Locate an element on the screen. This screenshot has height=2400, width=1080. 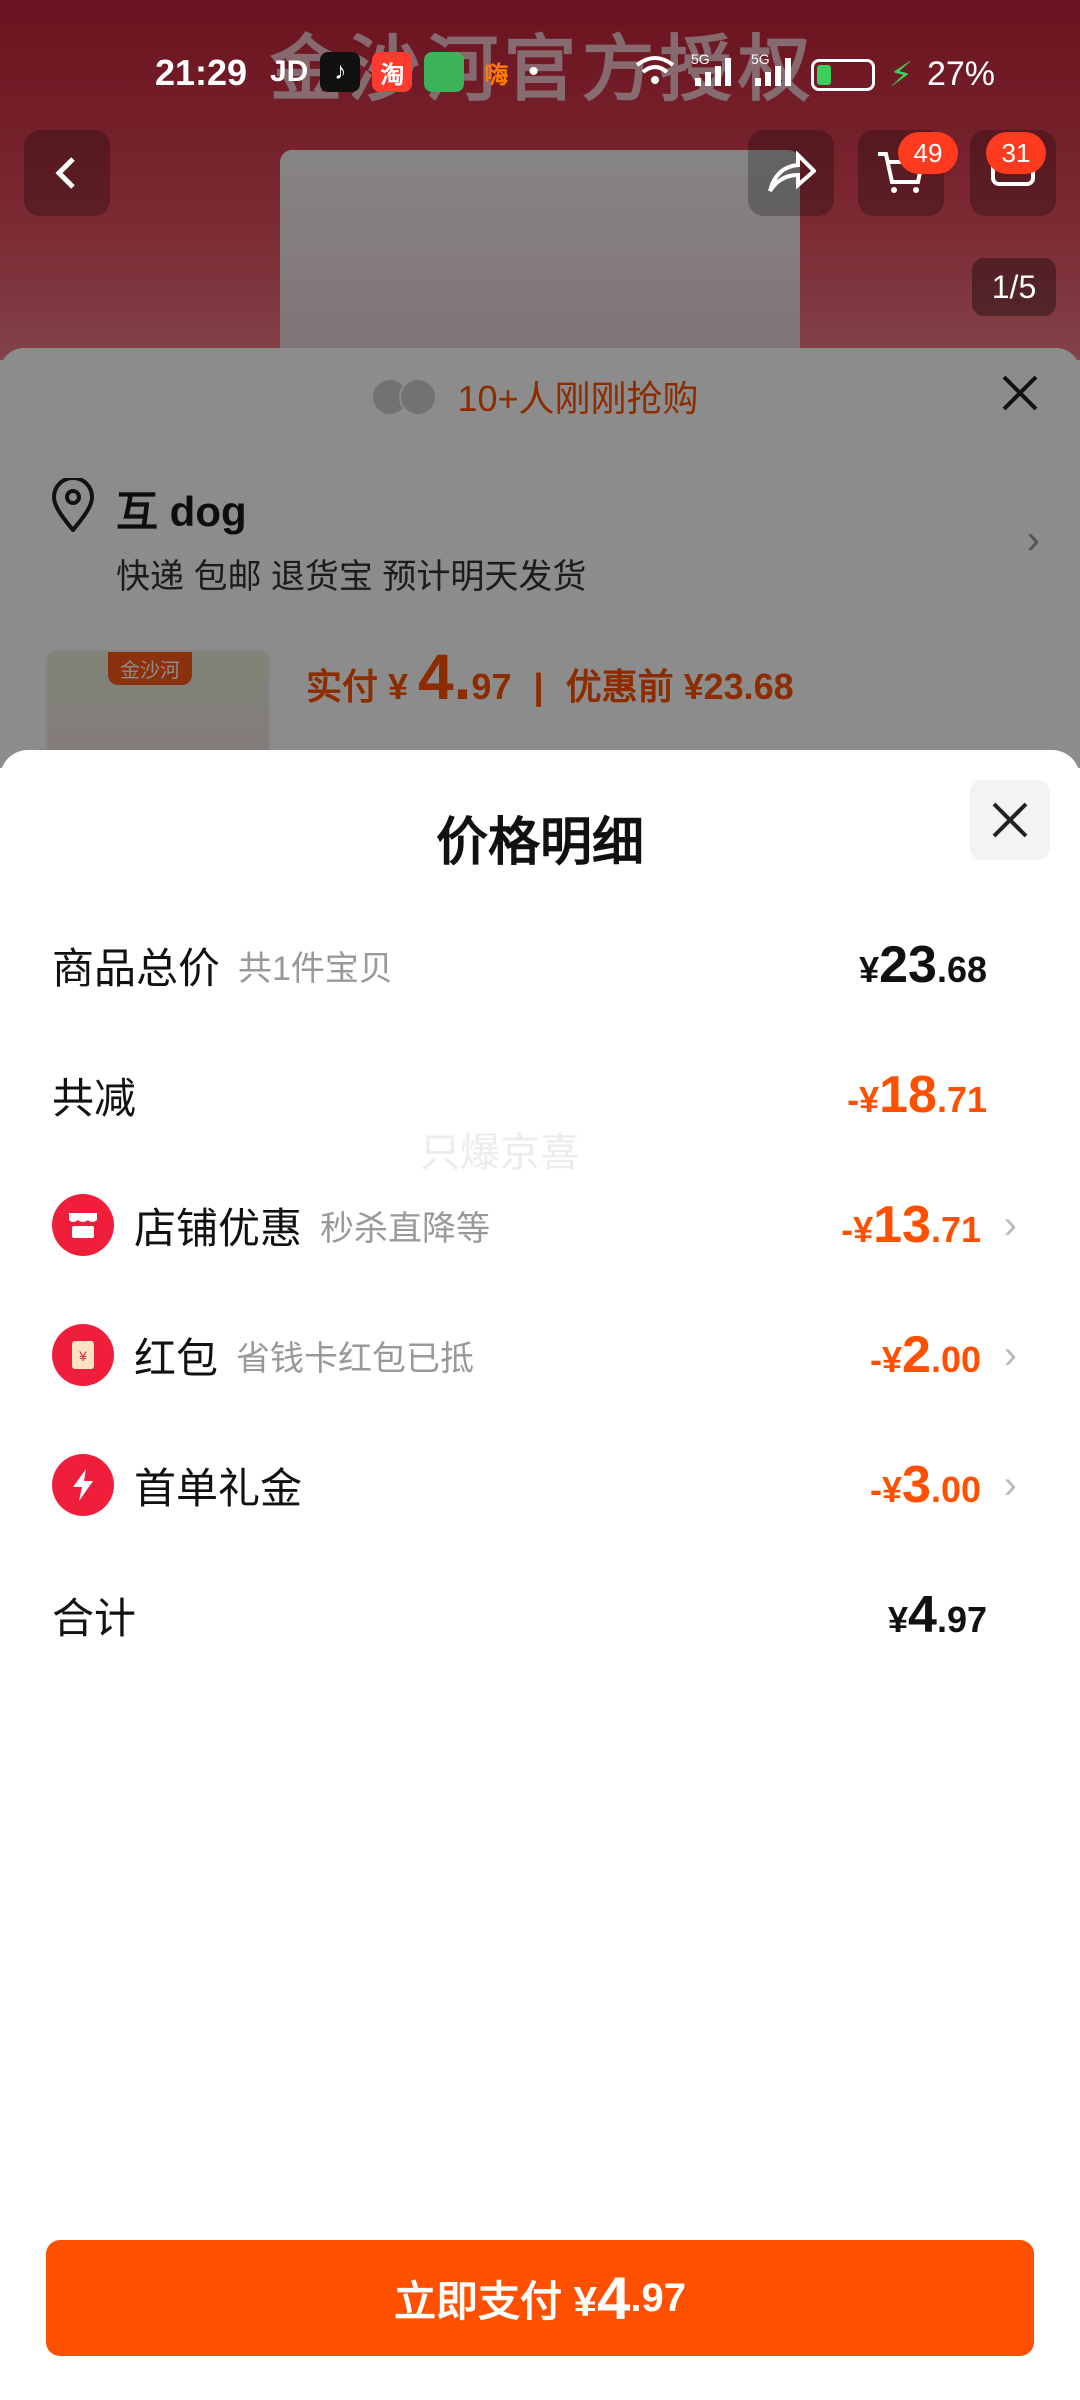
row-amount: ¥23.68 is located at coordinates (923, 965).